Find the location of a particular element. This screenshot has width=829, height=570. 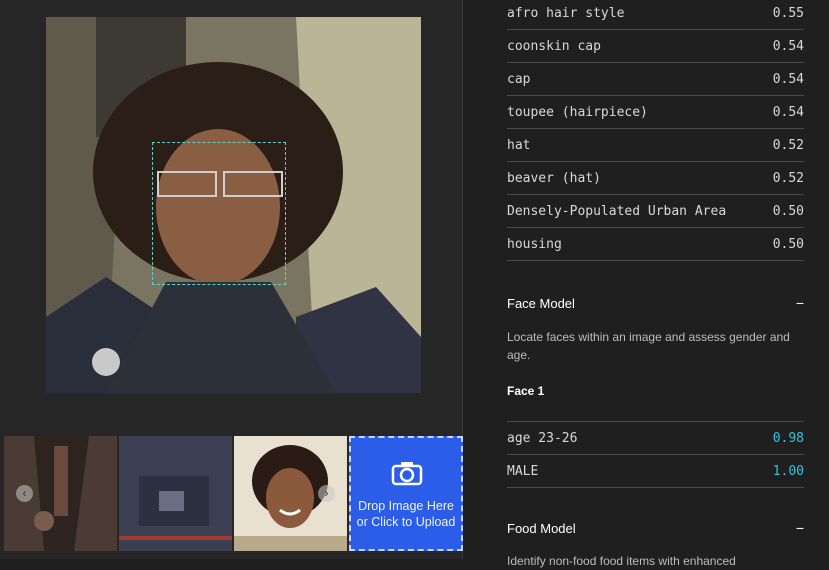

tag-row: Densely-Populated Urban Area 0.50 is located at coordinates (655, 211).